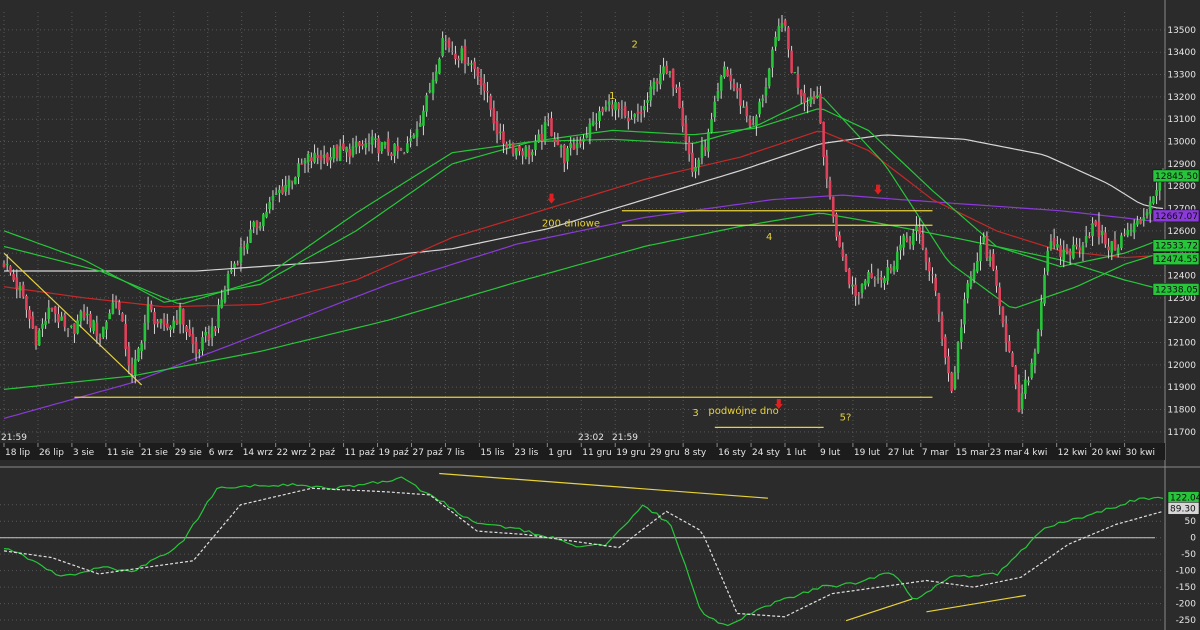 The height and width of the screenshot is (630, 1200). Describe the element at coordinates (427, 453) in the screenshot. I see `date-tick-label: 27 paź` at that location.